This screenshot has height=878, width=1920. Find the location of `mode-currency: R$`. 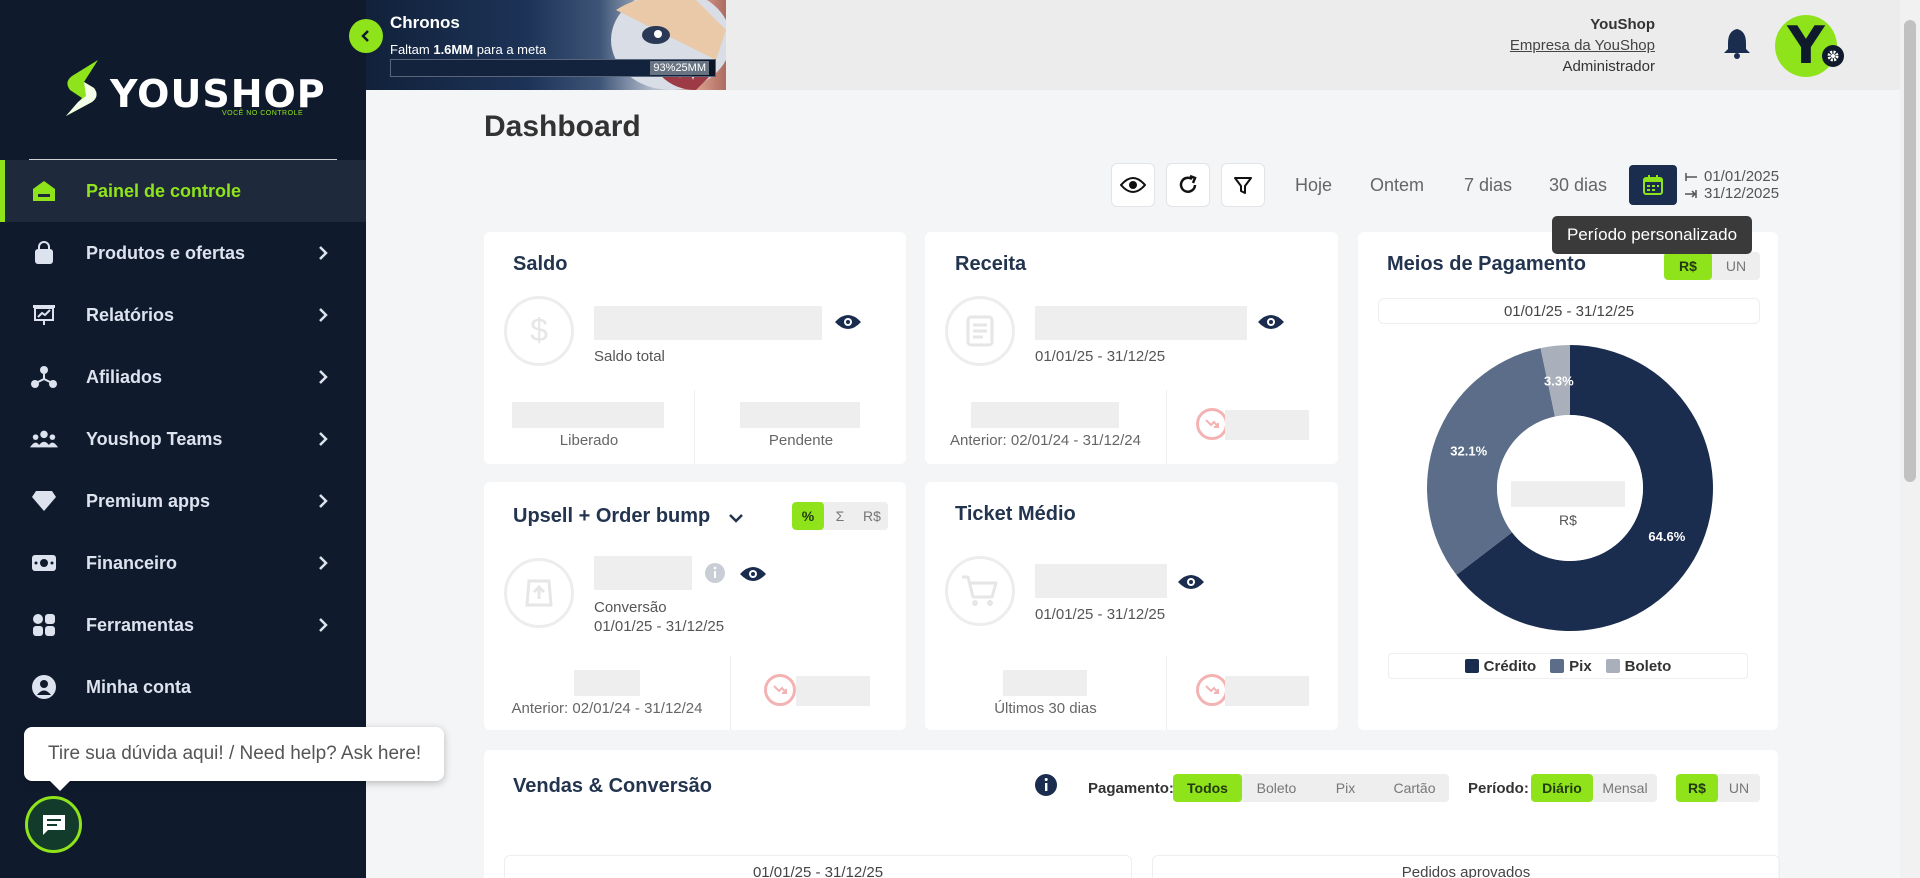

mode-currency: R$ is located at coordinates (872, 516).